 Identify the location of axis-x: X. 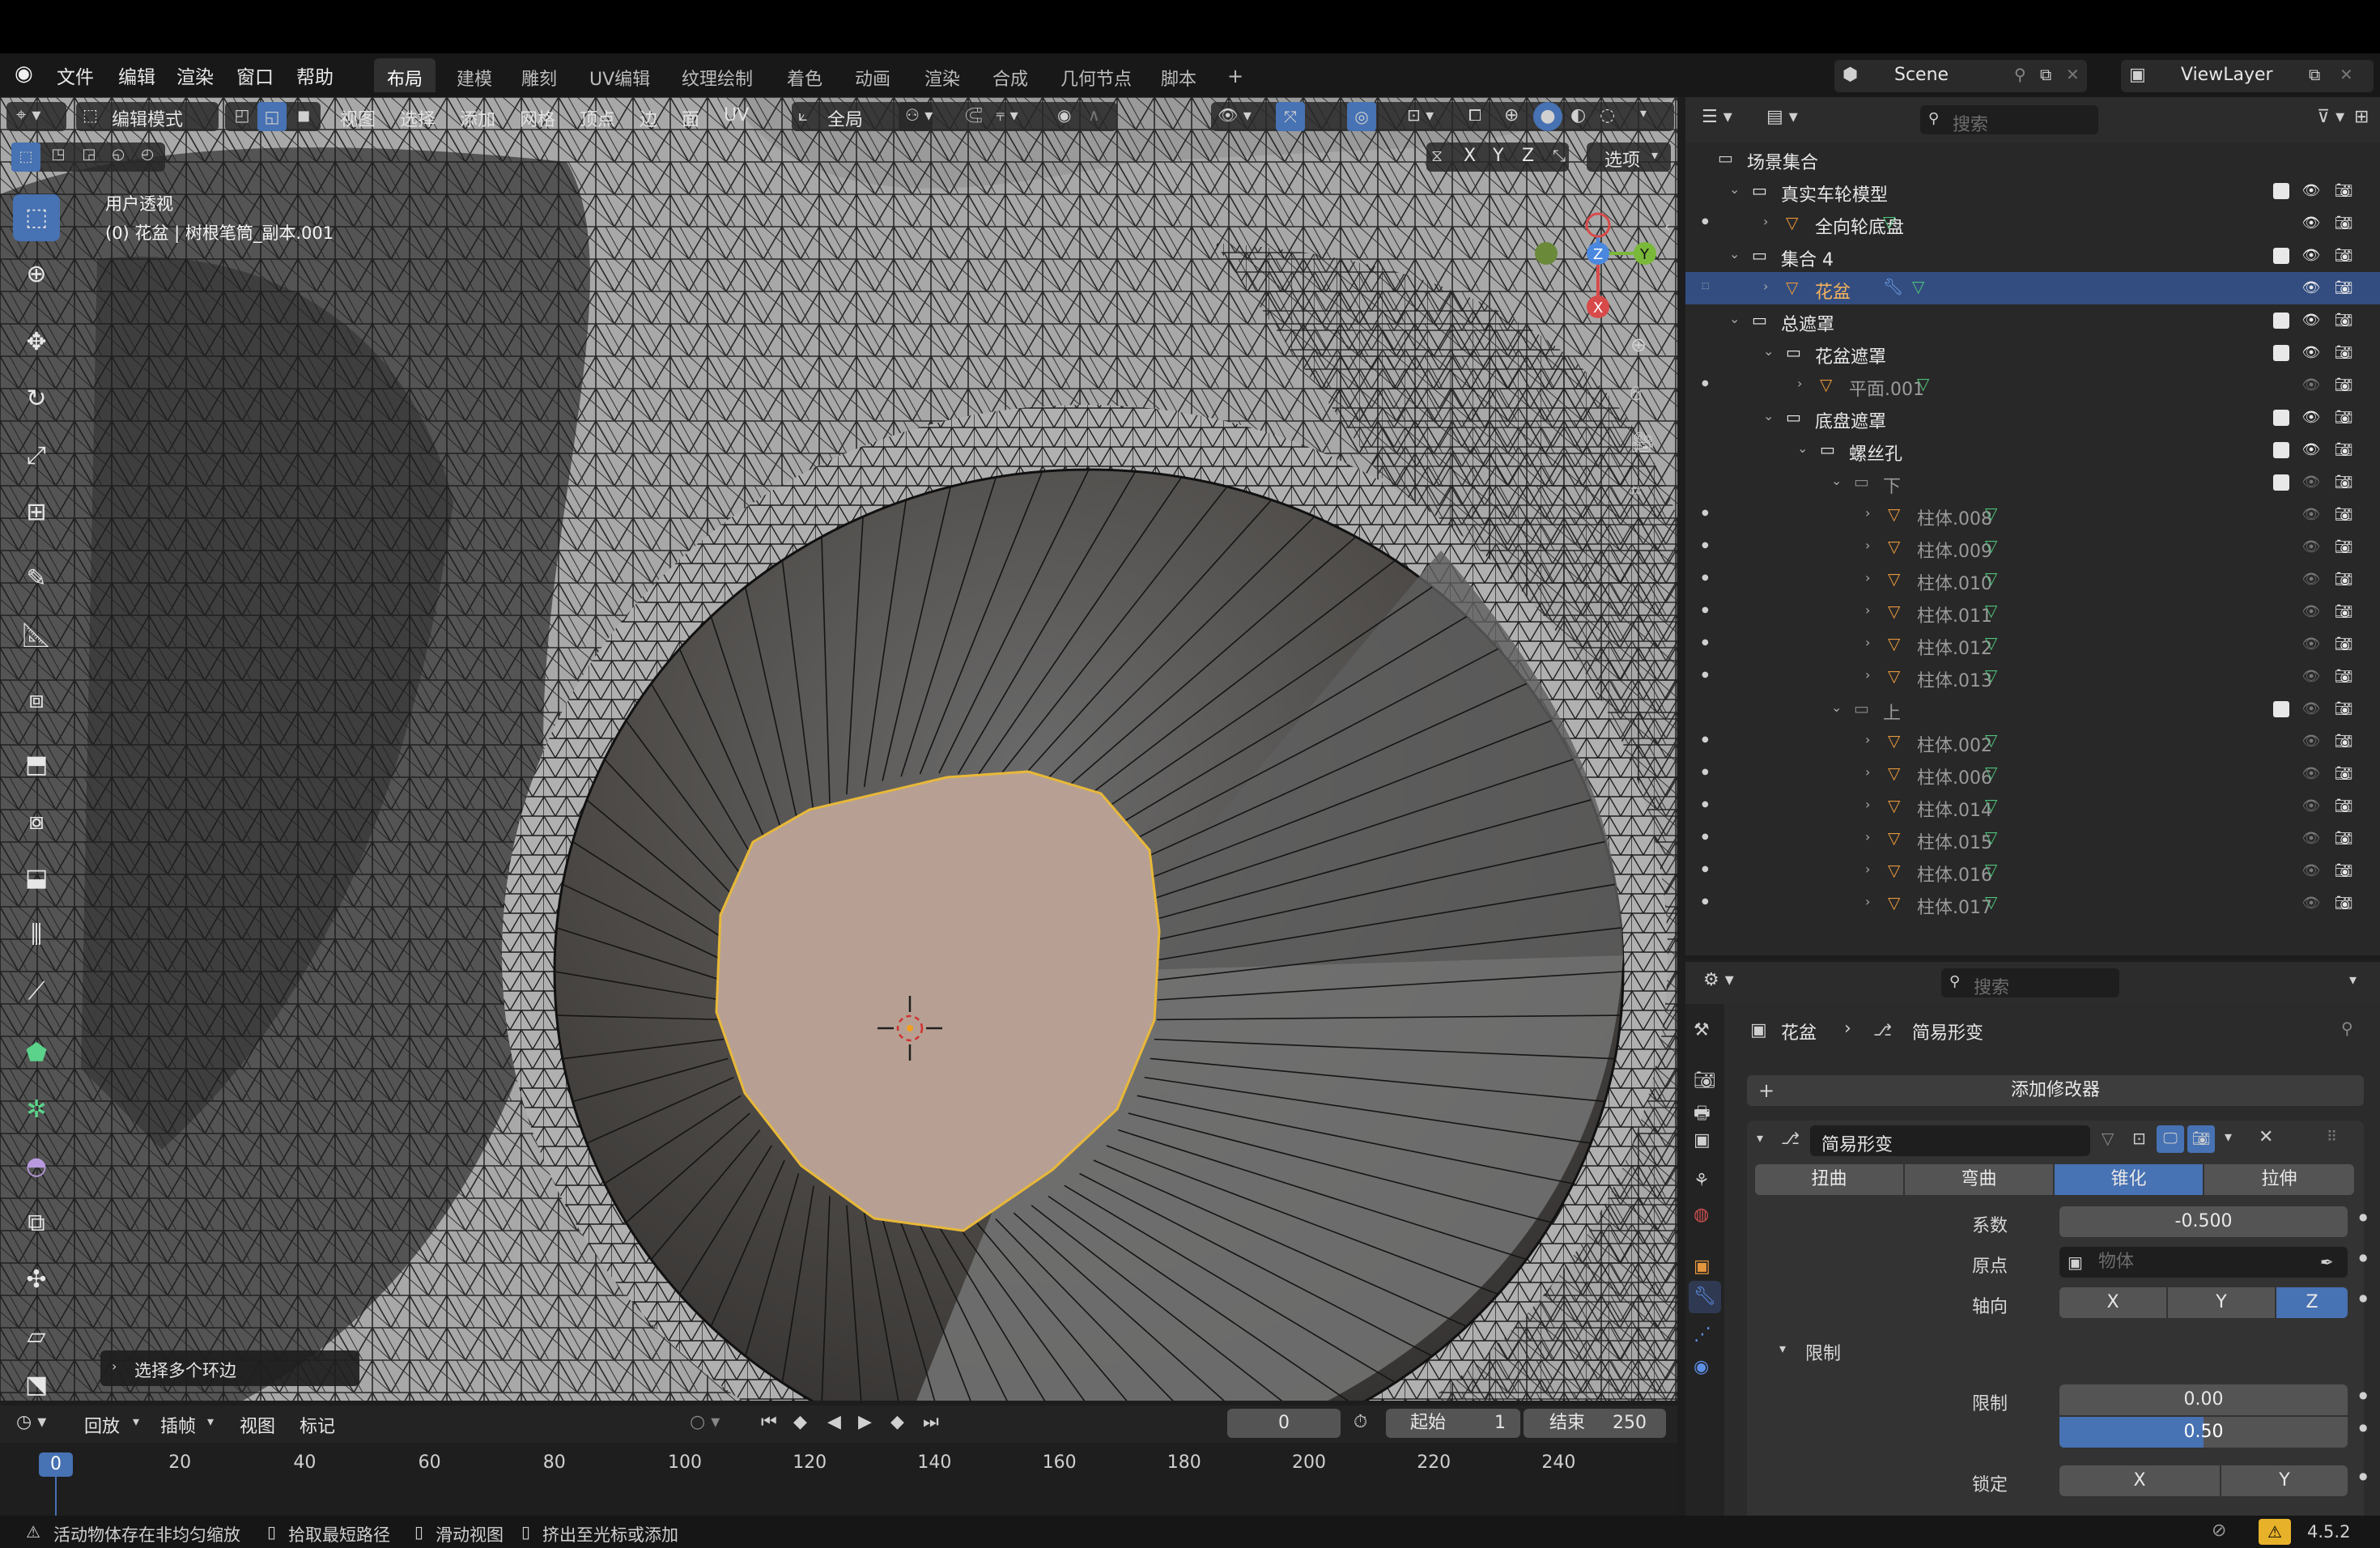
(2112, 1302).